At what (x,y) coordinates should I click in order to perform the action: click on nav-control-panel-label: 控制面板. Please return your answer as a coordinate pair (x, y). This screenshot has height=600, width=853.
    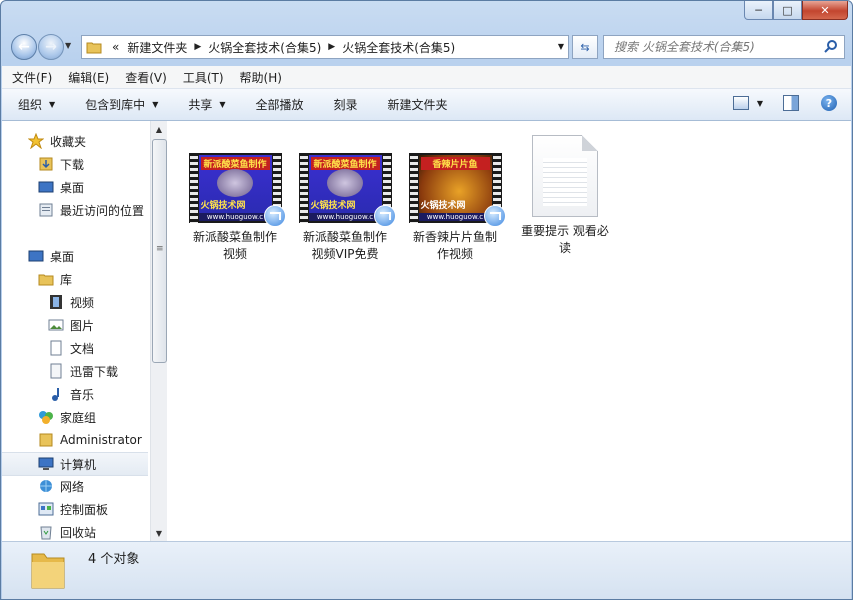
    Looking at the image, I should click on (84, 509).